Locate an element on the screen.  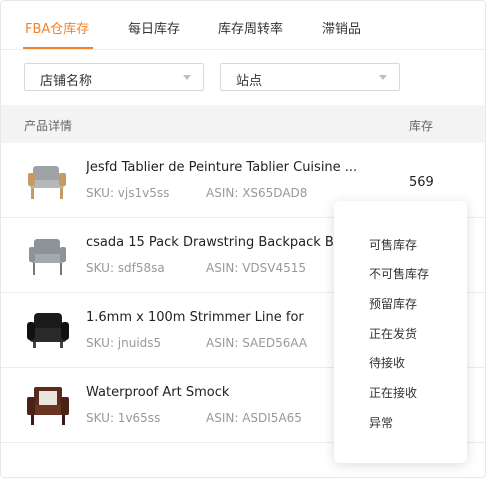
stock-quantity: 569 is located at coordinates (421, 182).